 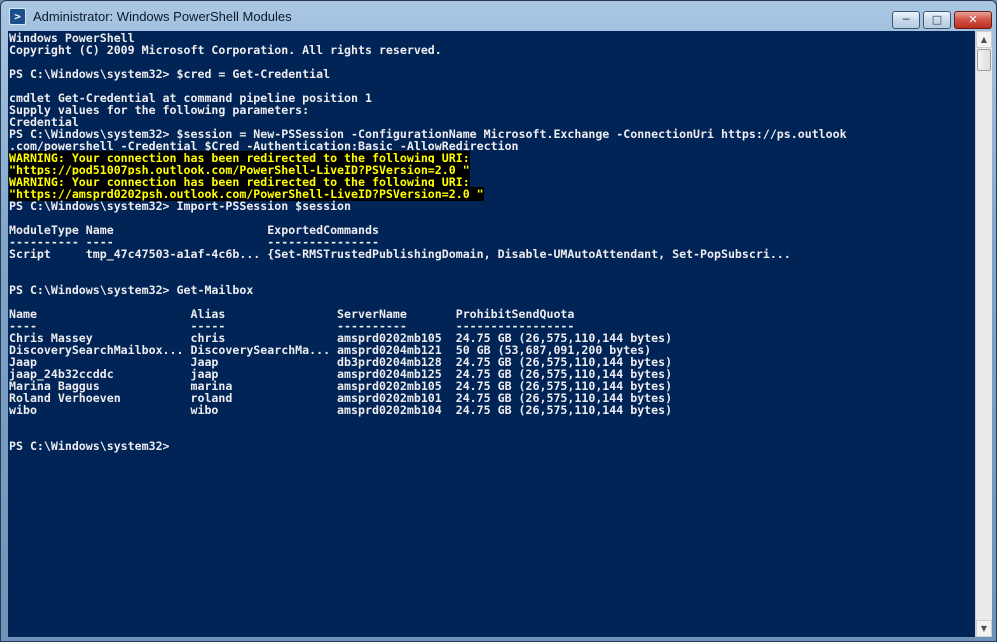 I want to click on close-button: ✕, so click(x=973, y=20).